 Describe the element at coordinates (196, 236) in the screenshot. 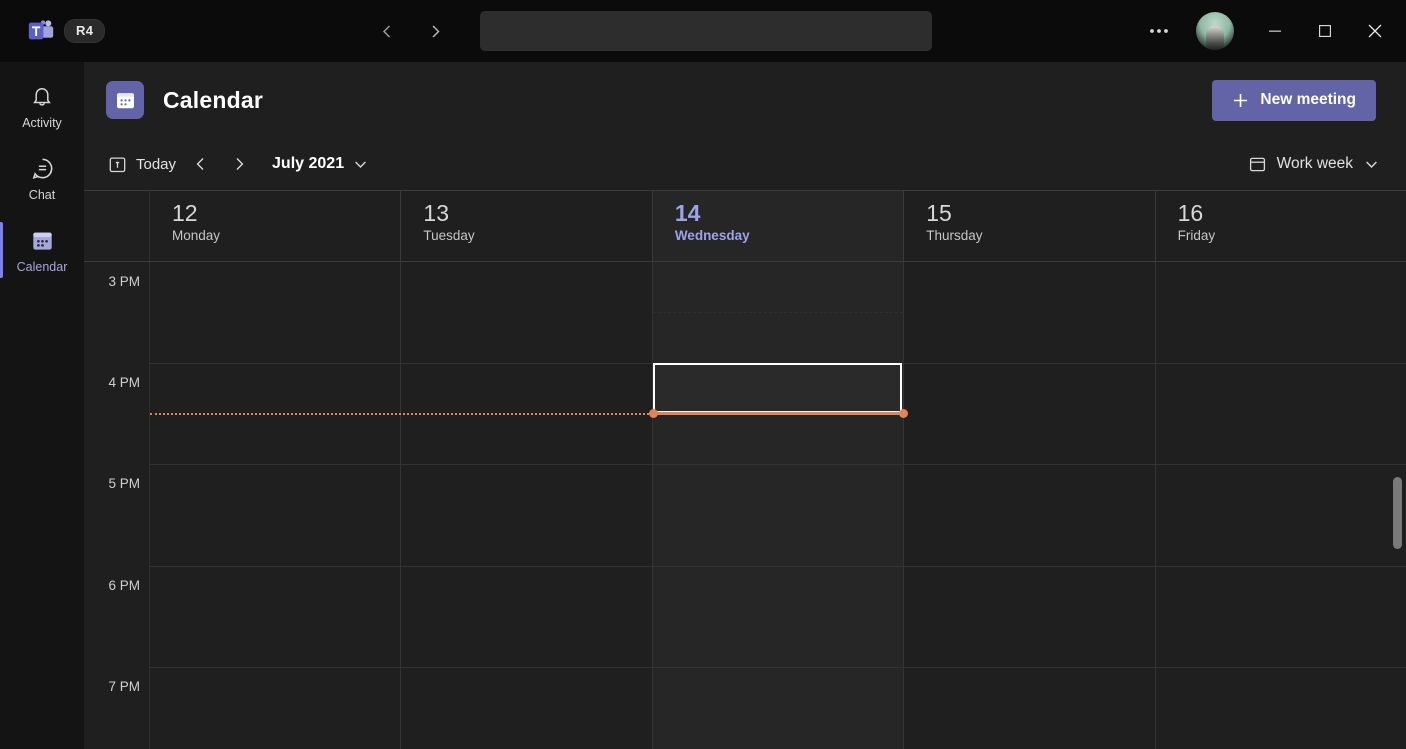

I see `day-name: Monday` at that location.